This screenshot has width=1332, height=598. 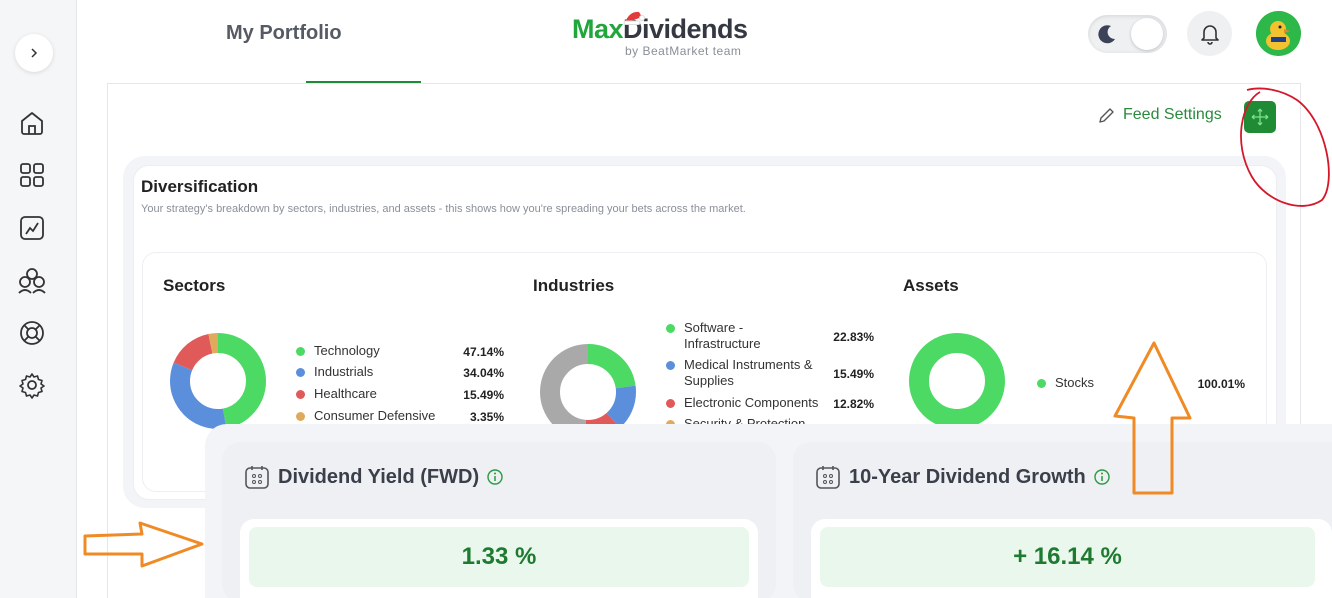 I want to click on sidebar-item-support, so click(x=32, y=333).